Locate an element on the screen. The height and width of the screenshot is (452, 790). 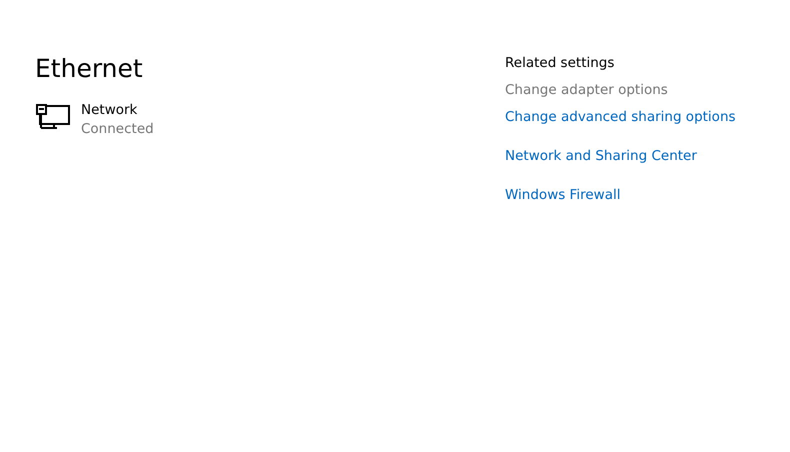
network-item: Network Connected is located at coordinates (94, 120).